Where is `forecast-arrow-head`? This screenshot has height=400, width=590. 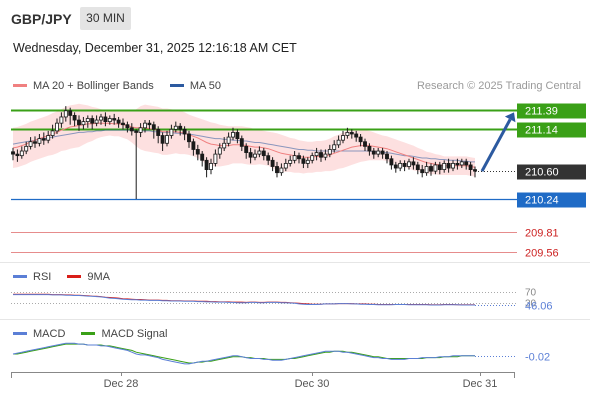
forecast-arrow-head is located at coordinates (510, 117).